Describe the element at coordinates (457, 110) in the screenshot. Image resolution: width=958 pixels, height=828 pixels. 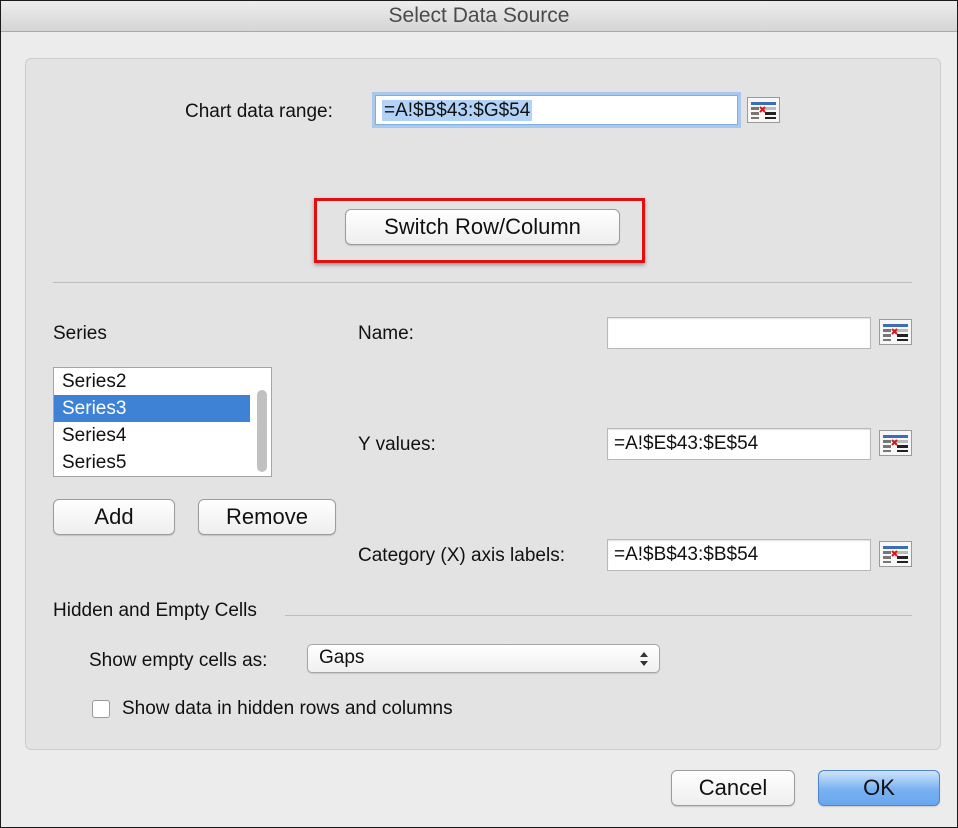
I see `chart-data-range-value: =A!$B$43:$G$54` at that location.